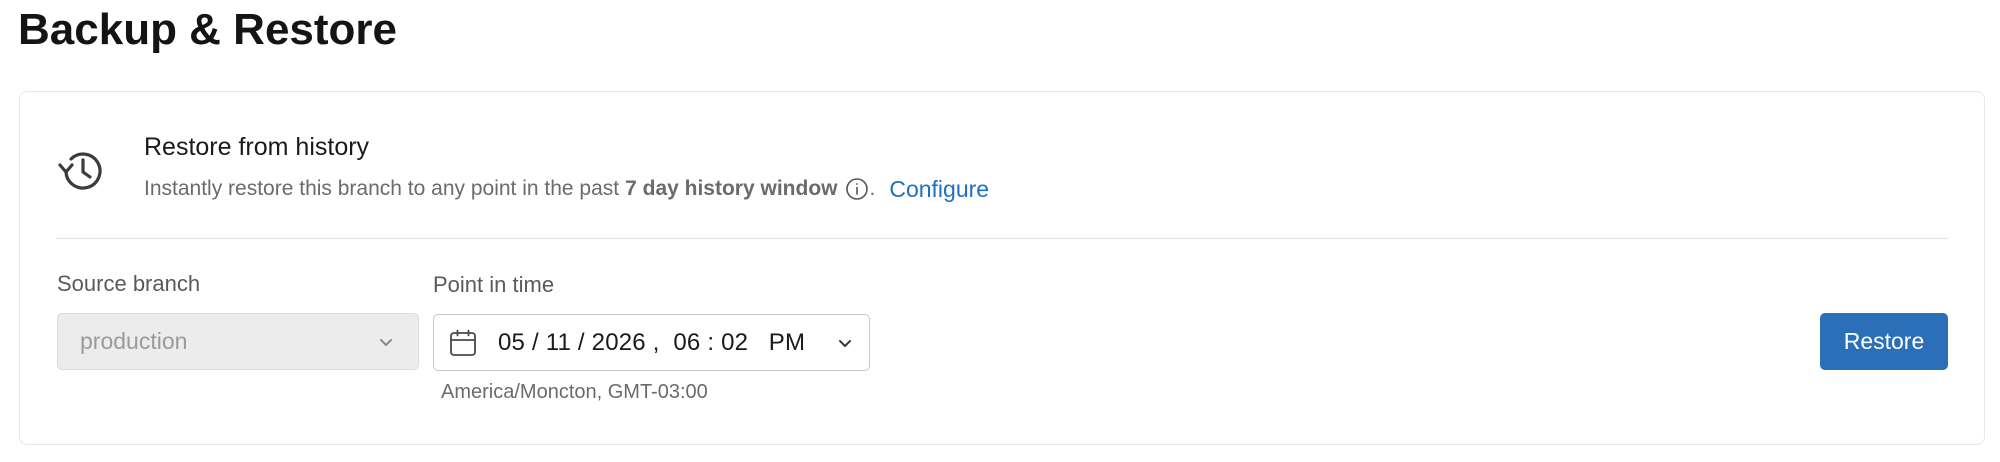 Image resolution: width=2000 pixels, height=462 pixels. What do you see at coordinates (734, 342) in the screenshot?
I see `time-minute: 02` at bounding box center [734, 342].